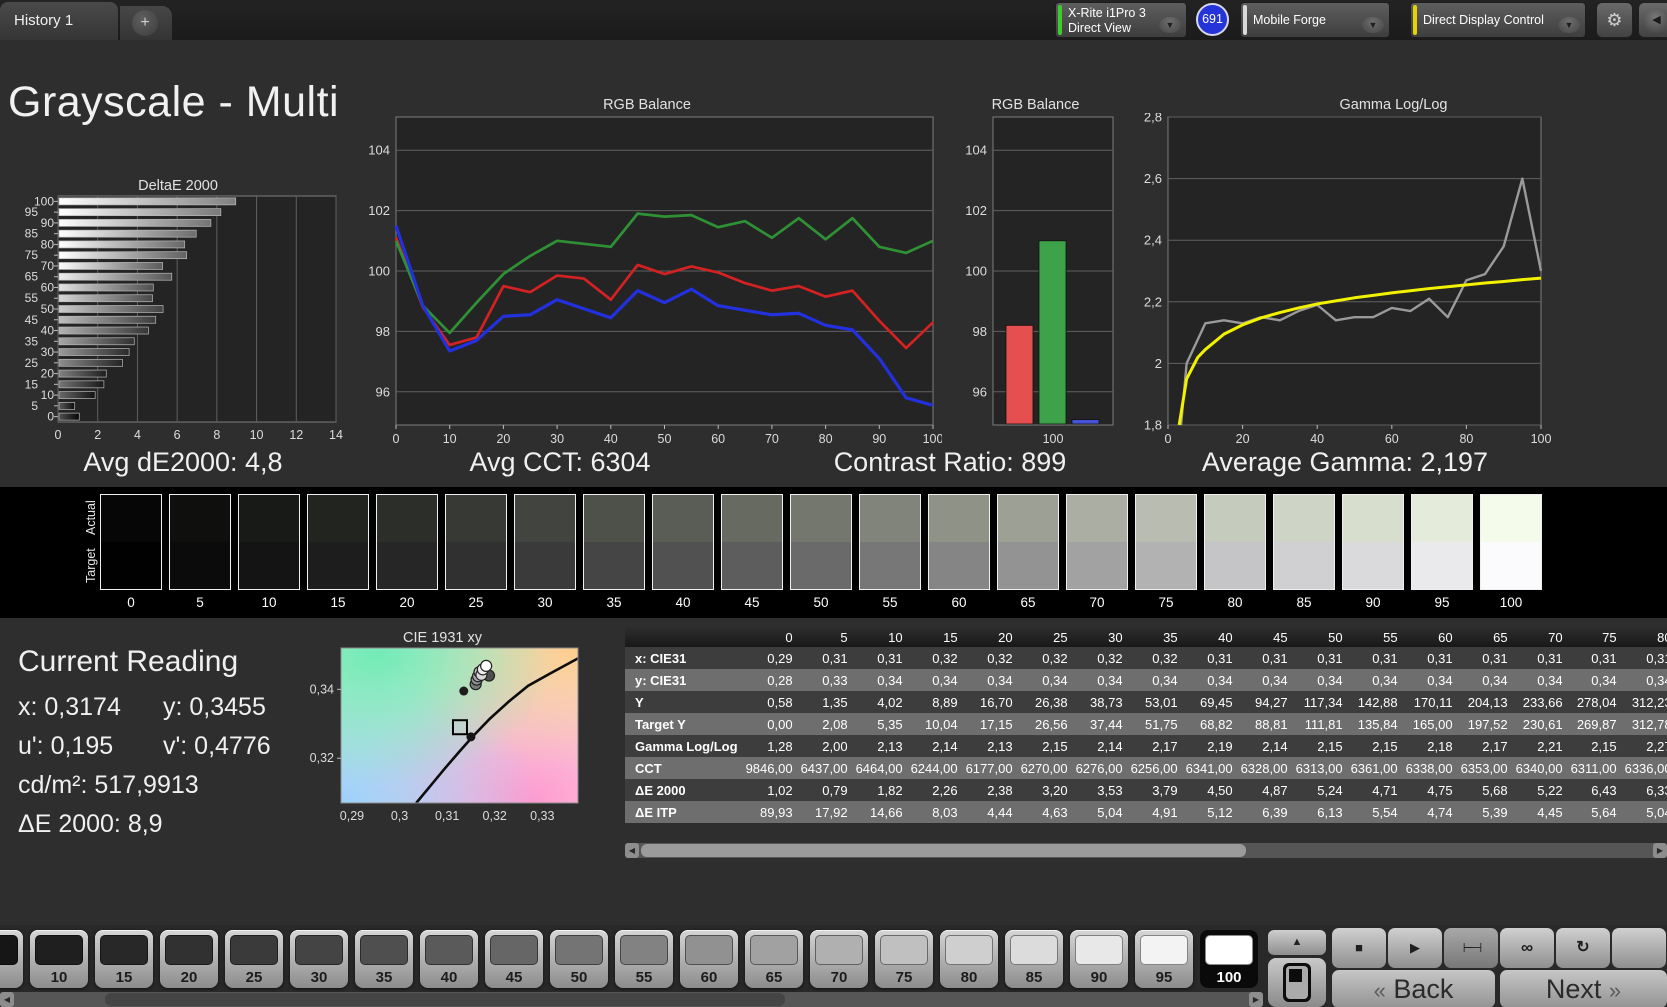 The image size is (1667, 1007). I want to click on table-cell: 2,08, so click(828, 724).